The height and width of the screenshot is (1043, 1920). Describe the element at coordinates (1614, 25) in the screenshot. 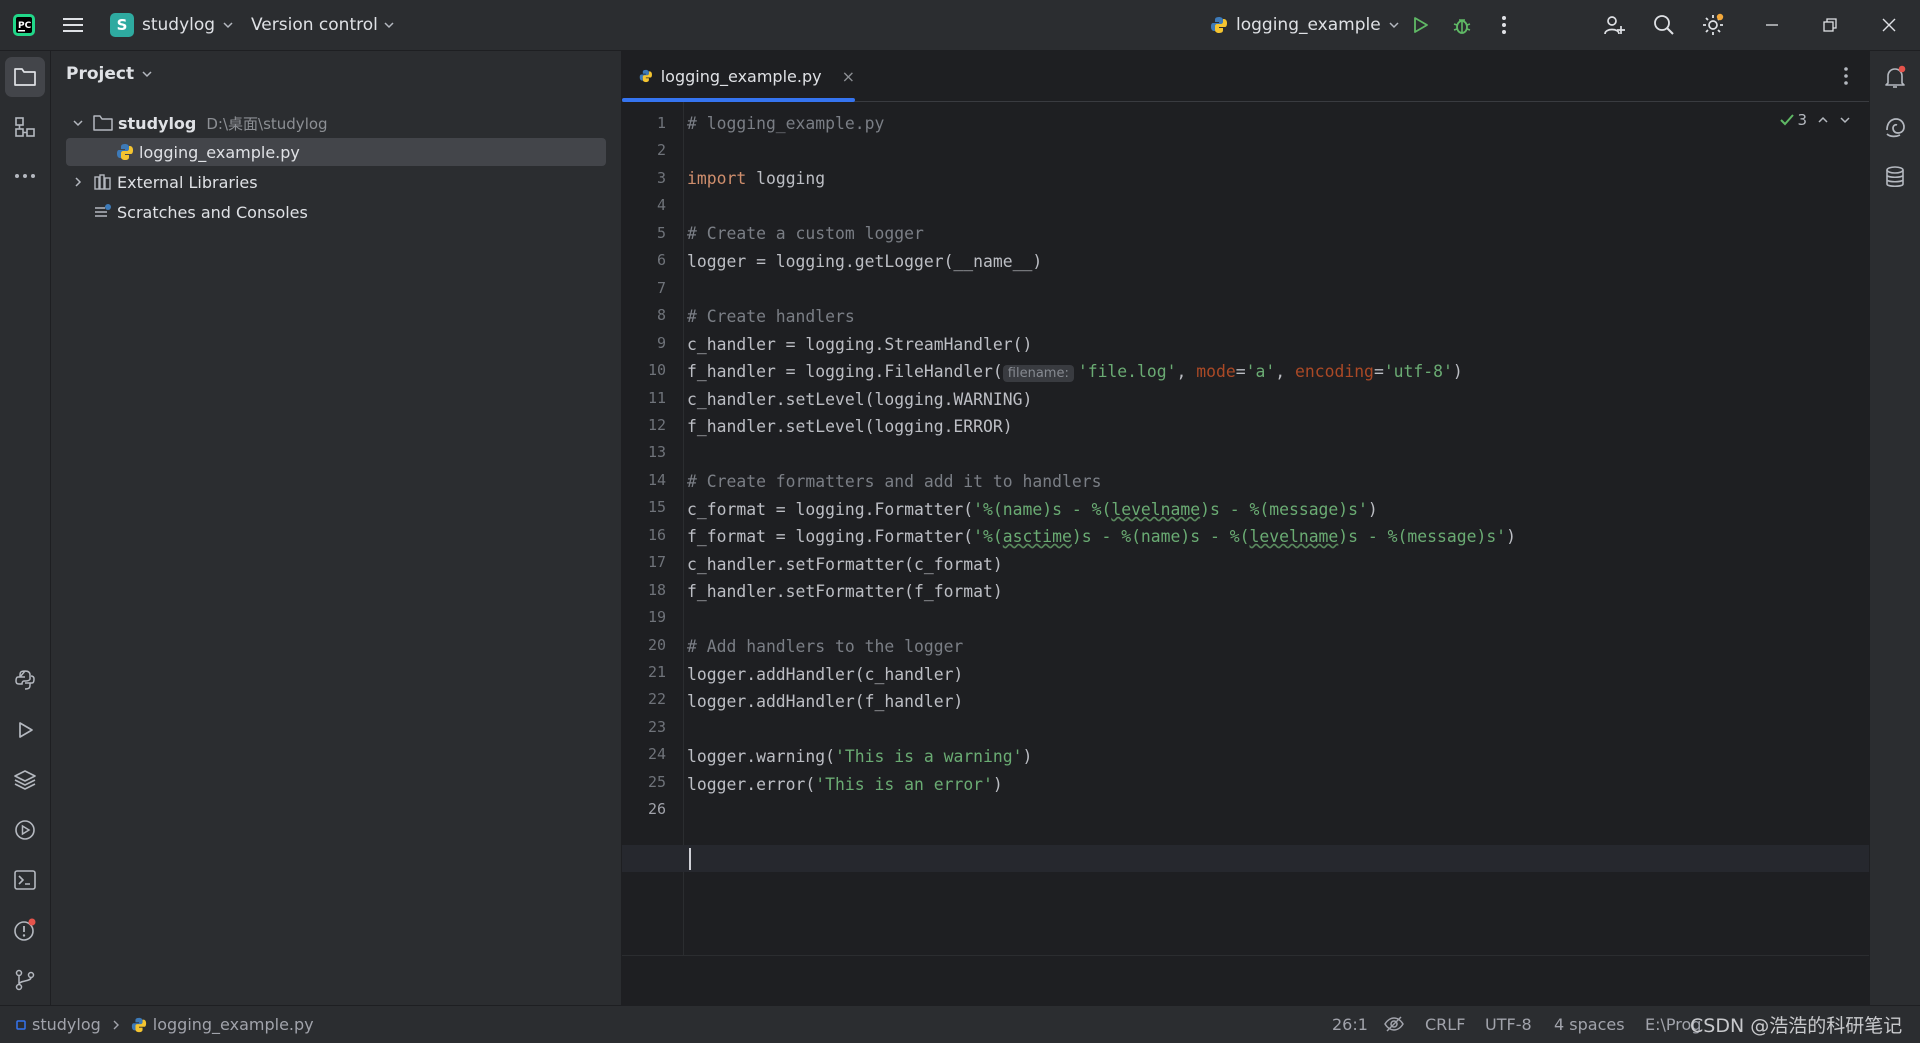

I see `code-with-me-button` at that location.